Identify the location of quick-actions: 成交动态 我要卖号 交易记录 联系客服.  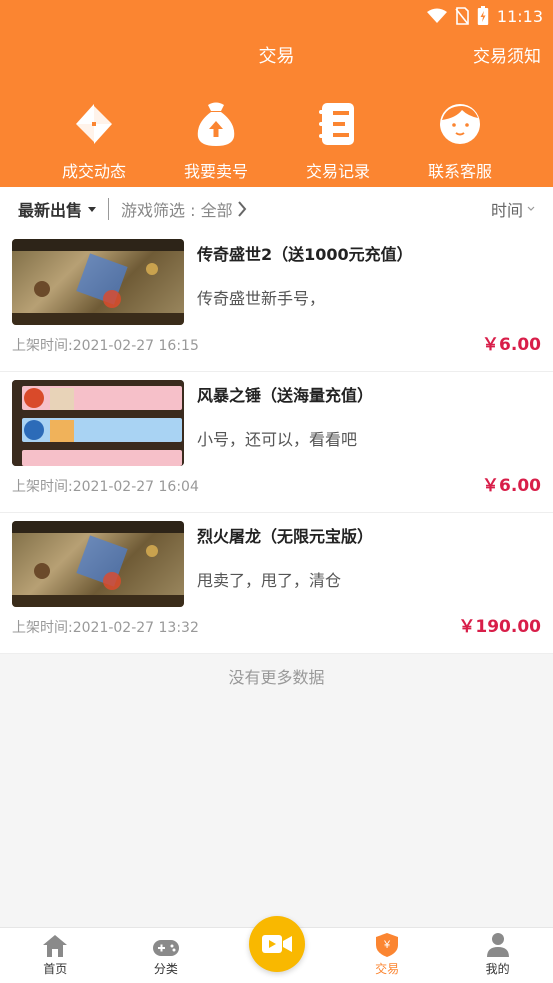
(276, 141).